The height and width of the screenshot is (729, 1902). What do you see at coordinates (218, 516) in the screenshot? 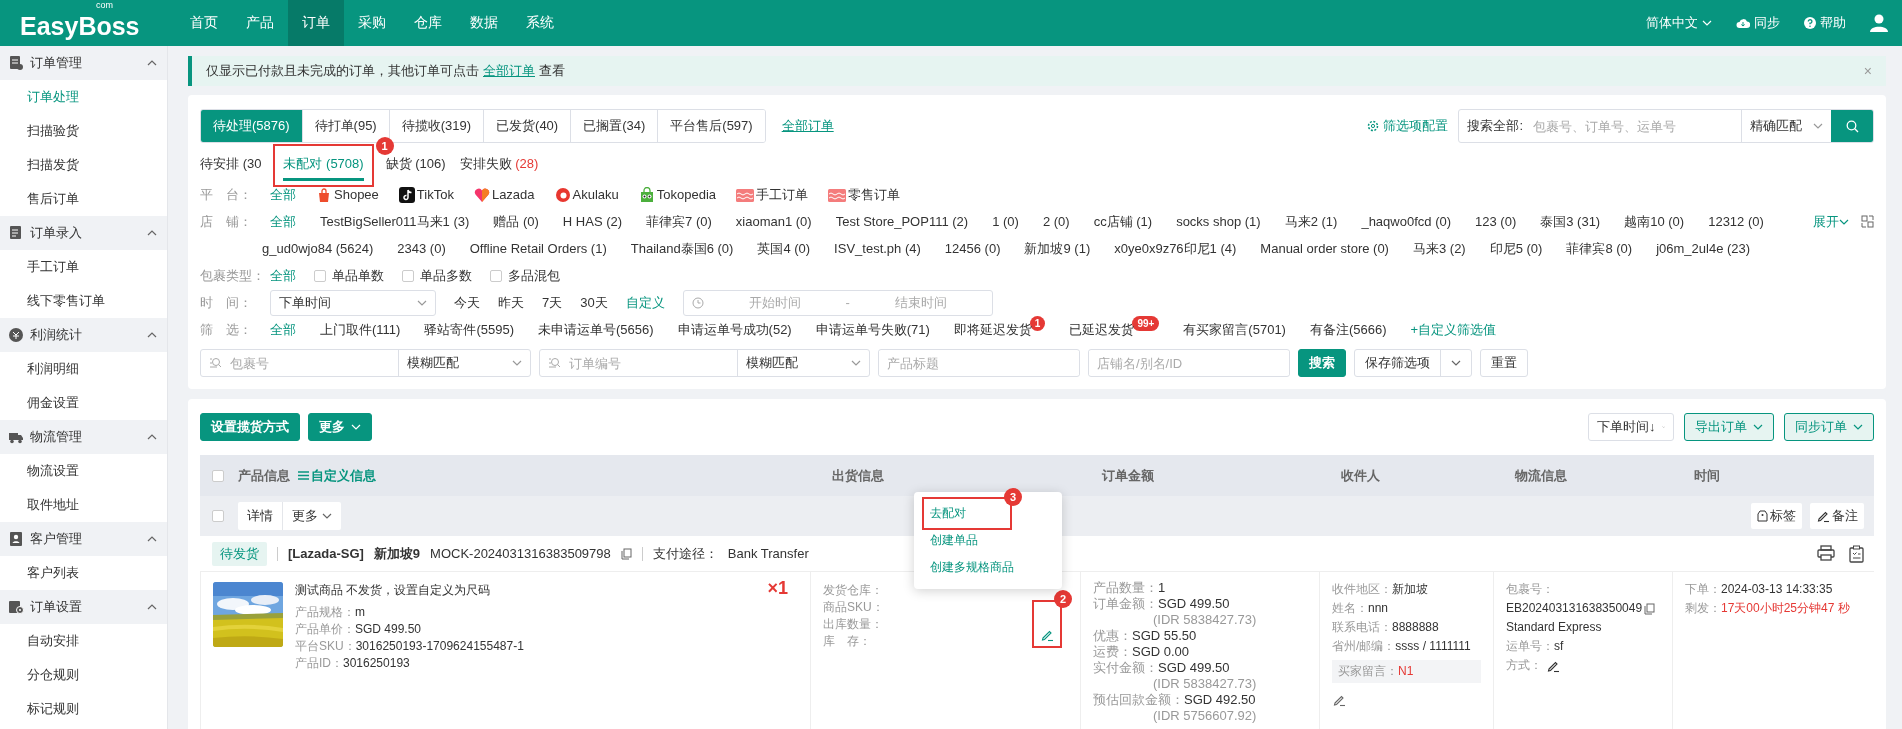
I see `row-checkbox` at bounding box center [218, 516].